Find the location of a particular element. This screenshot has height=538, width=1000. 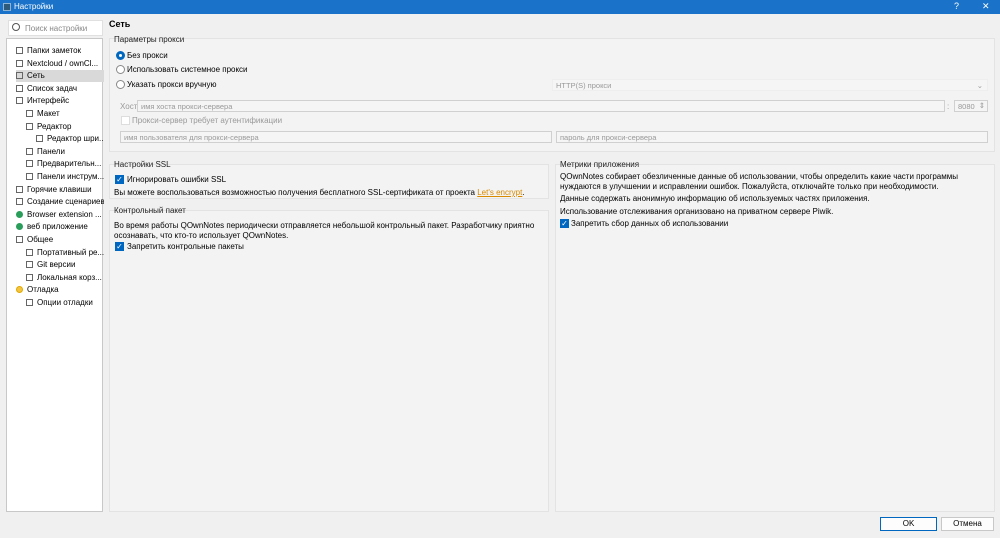

tree-item-label: Панели is located at coordinates (51, 151).